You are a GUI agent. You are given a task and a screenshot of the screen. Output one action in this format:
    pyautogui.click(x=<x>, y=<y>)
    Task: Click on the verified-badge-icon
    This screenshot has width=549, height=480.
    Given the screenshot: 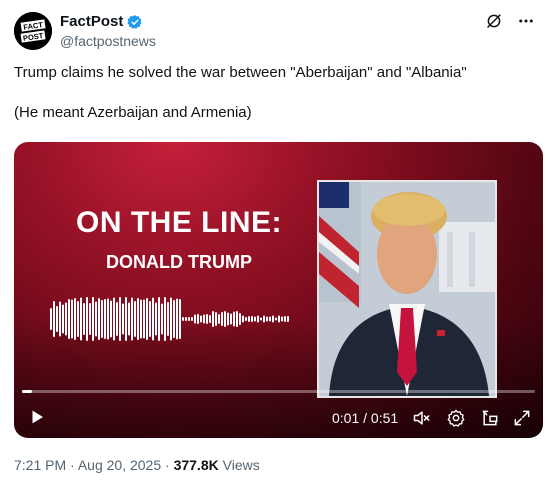 What is the action you would take?
    pyautogui.click(x=134, y=22)
    